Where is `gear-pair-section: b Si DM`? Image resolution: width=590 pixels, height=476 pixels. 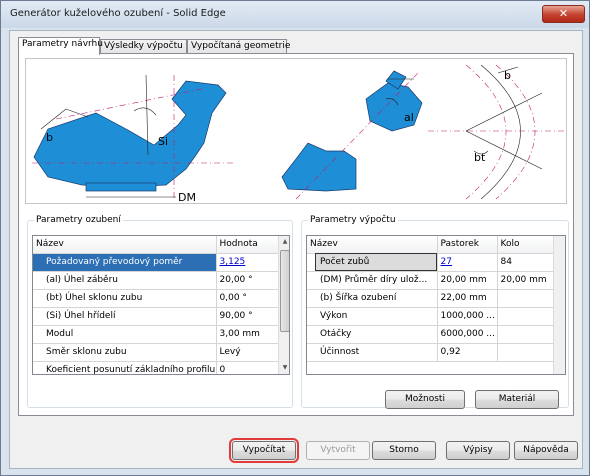
gear-pair-section: b Si DM is located at coordinates (134, 139).